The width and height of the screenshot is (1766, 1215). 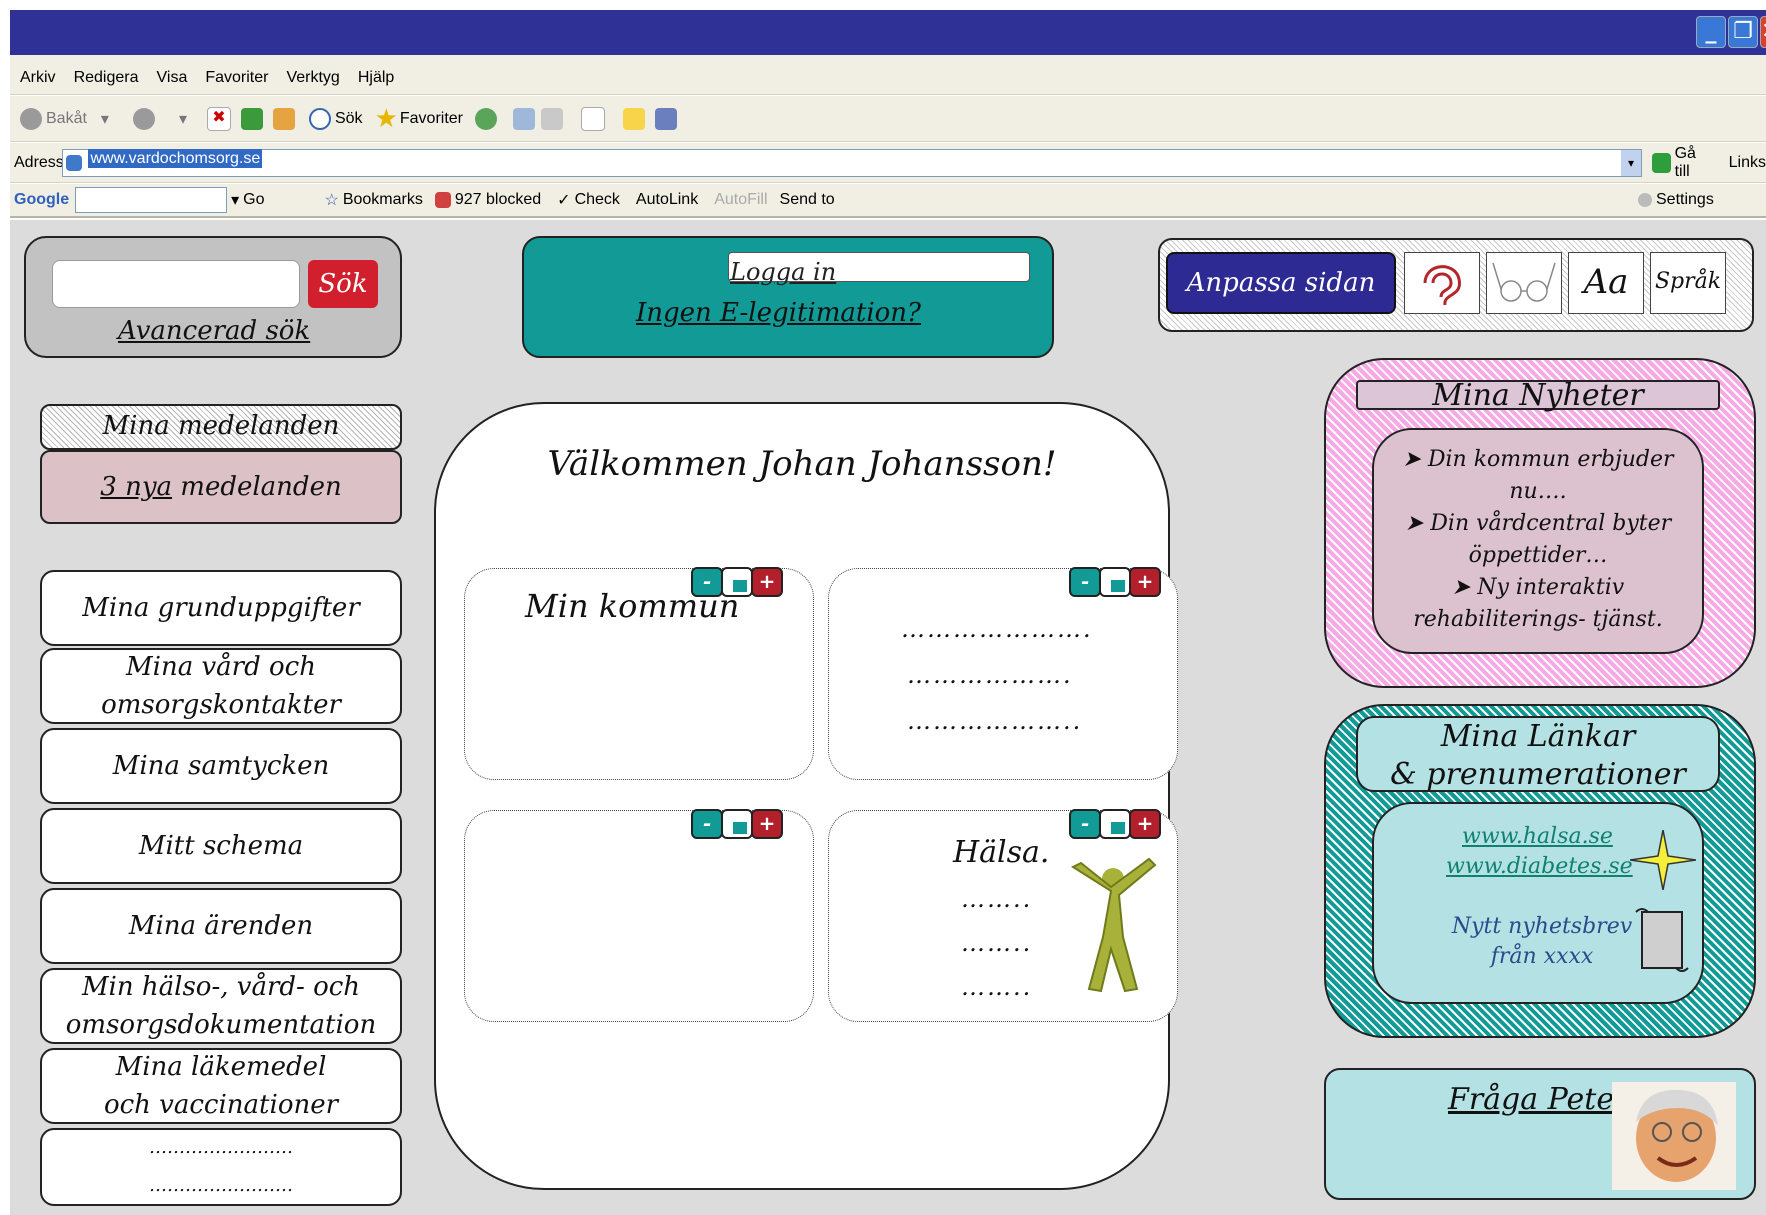 What do you see at coordinates (1538, 774) in the screenshot?
I see `links-title-line2: & prenumerationer` at bounding box center [1538, 774].